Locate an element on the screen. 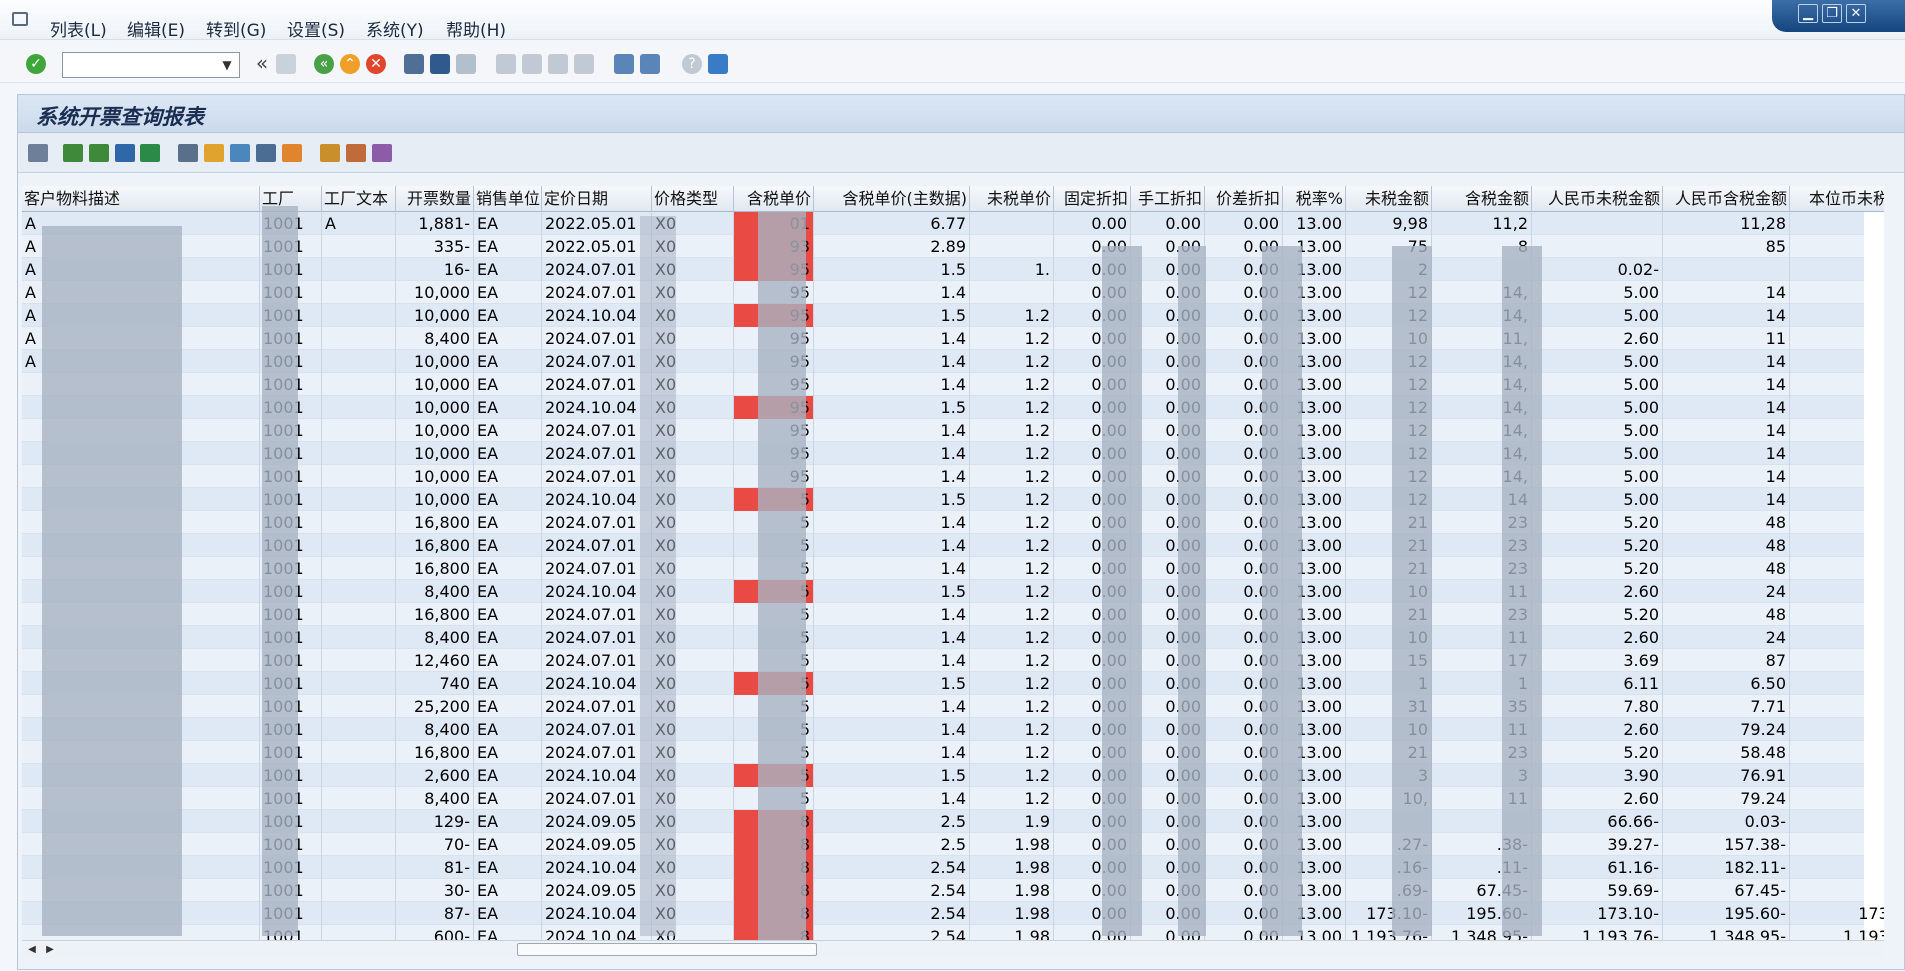  column-header: 含税单价 is located at coordinates (774, 199).